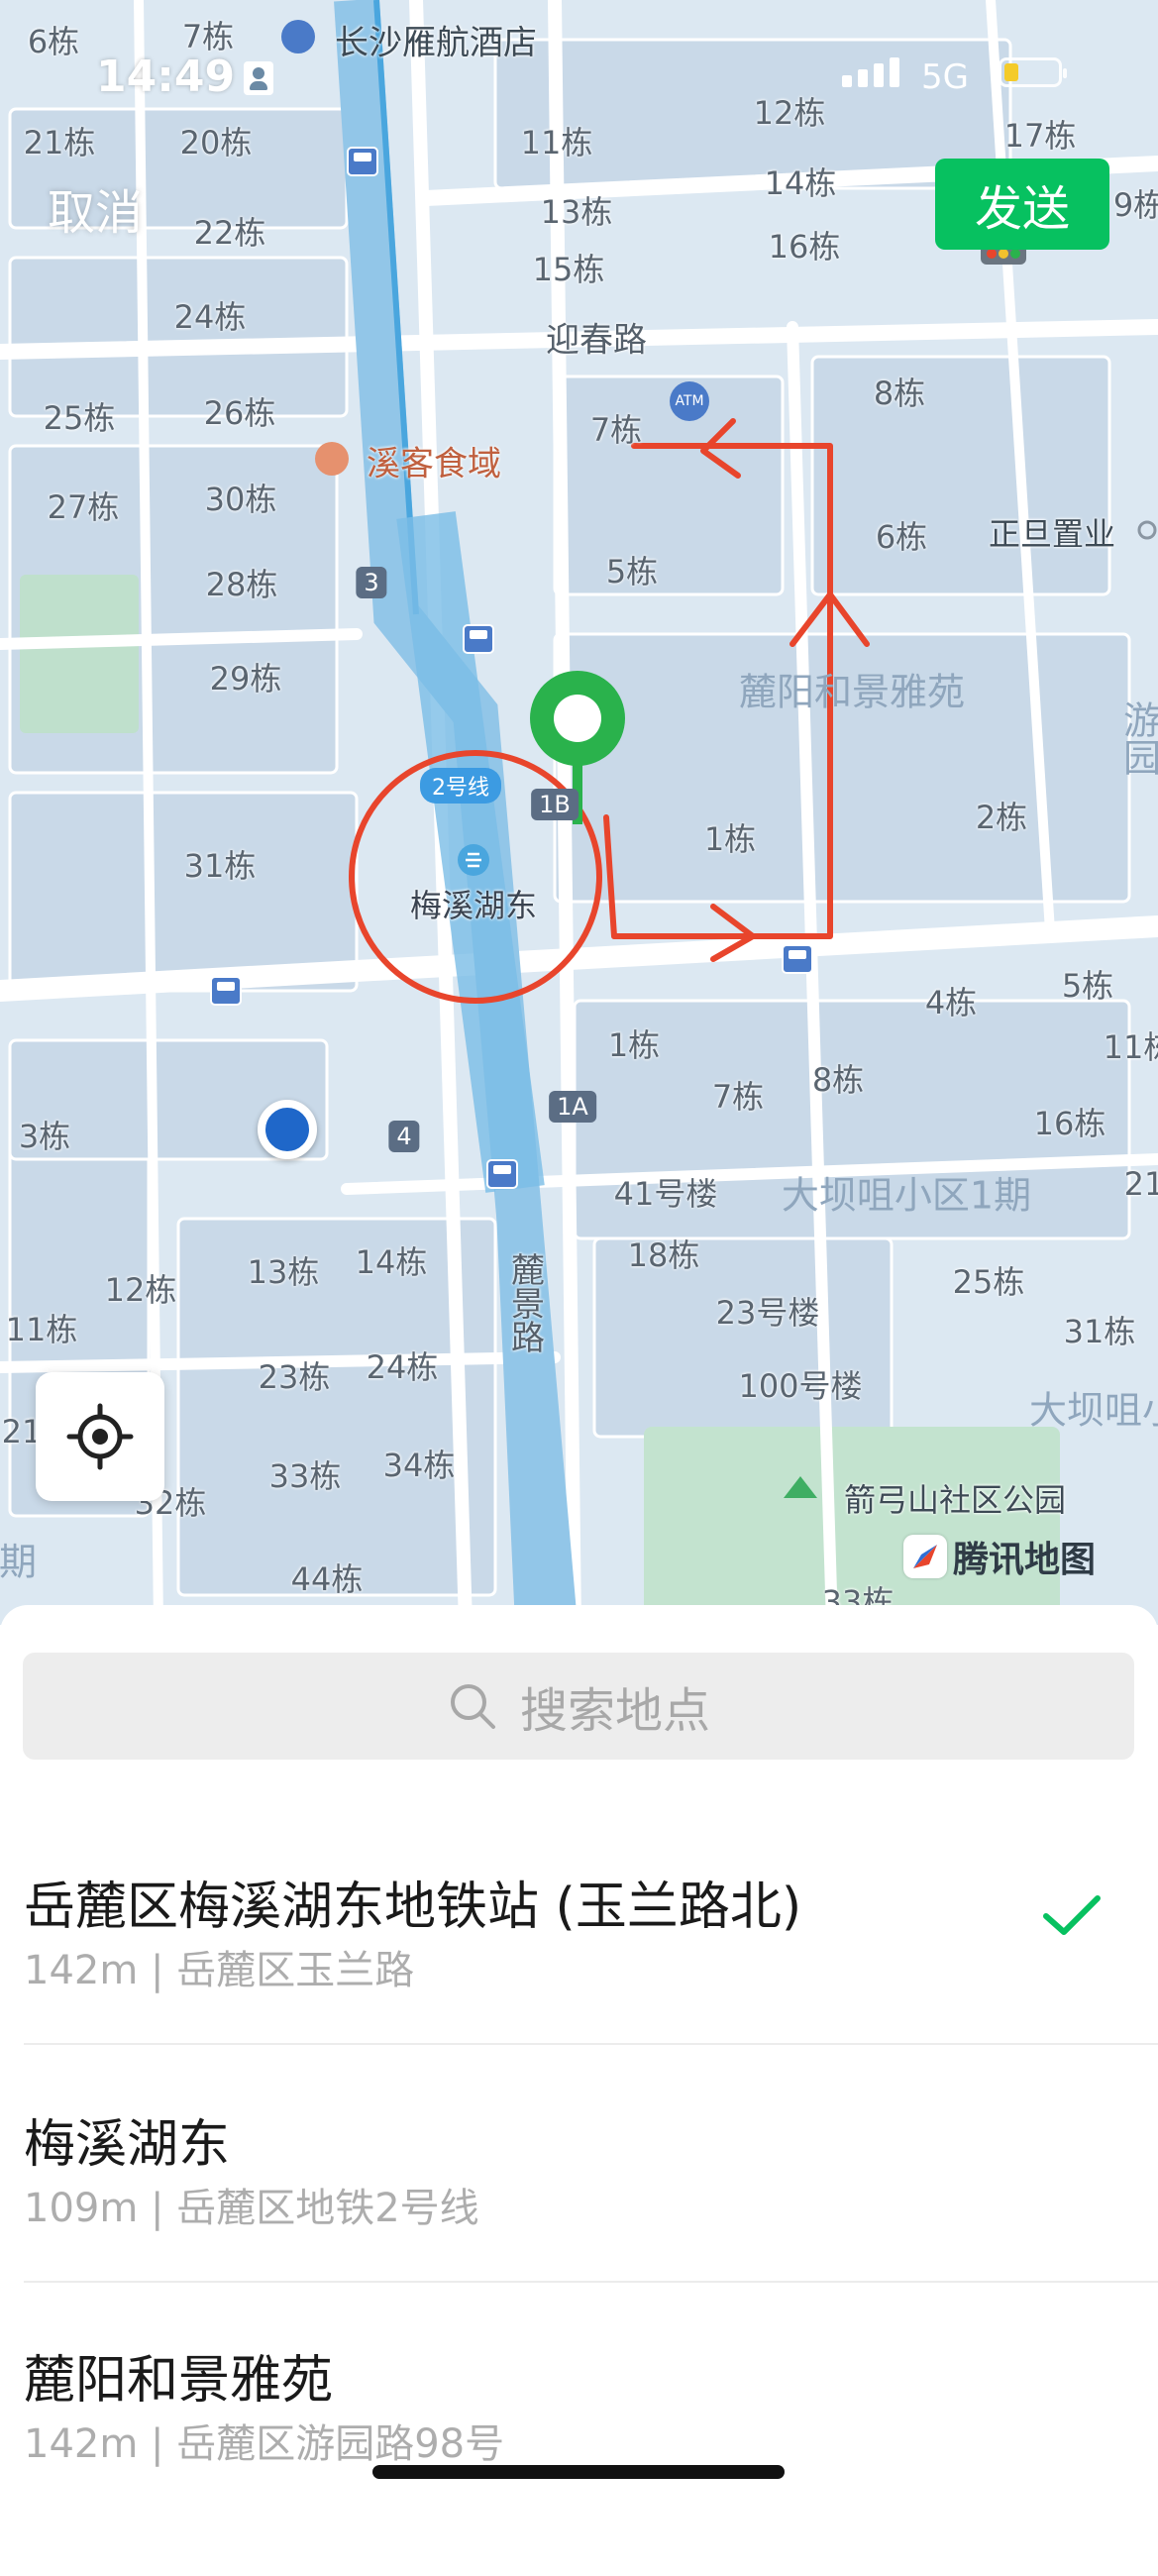  I want to click on search-input: 搜索地点, so click(579, 1706).